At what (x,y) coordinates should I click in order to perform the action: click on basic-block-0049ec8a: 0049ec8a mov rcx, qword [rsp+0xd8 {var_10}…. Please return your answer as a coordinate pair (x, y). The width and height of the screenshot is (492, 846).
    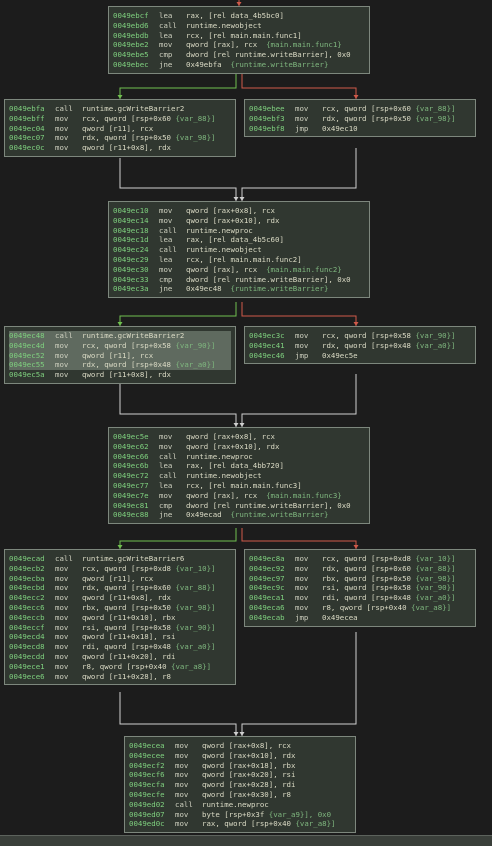
    Looking at the image, I should click on (360, 588).